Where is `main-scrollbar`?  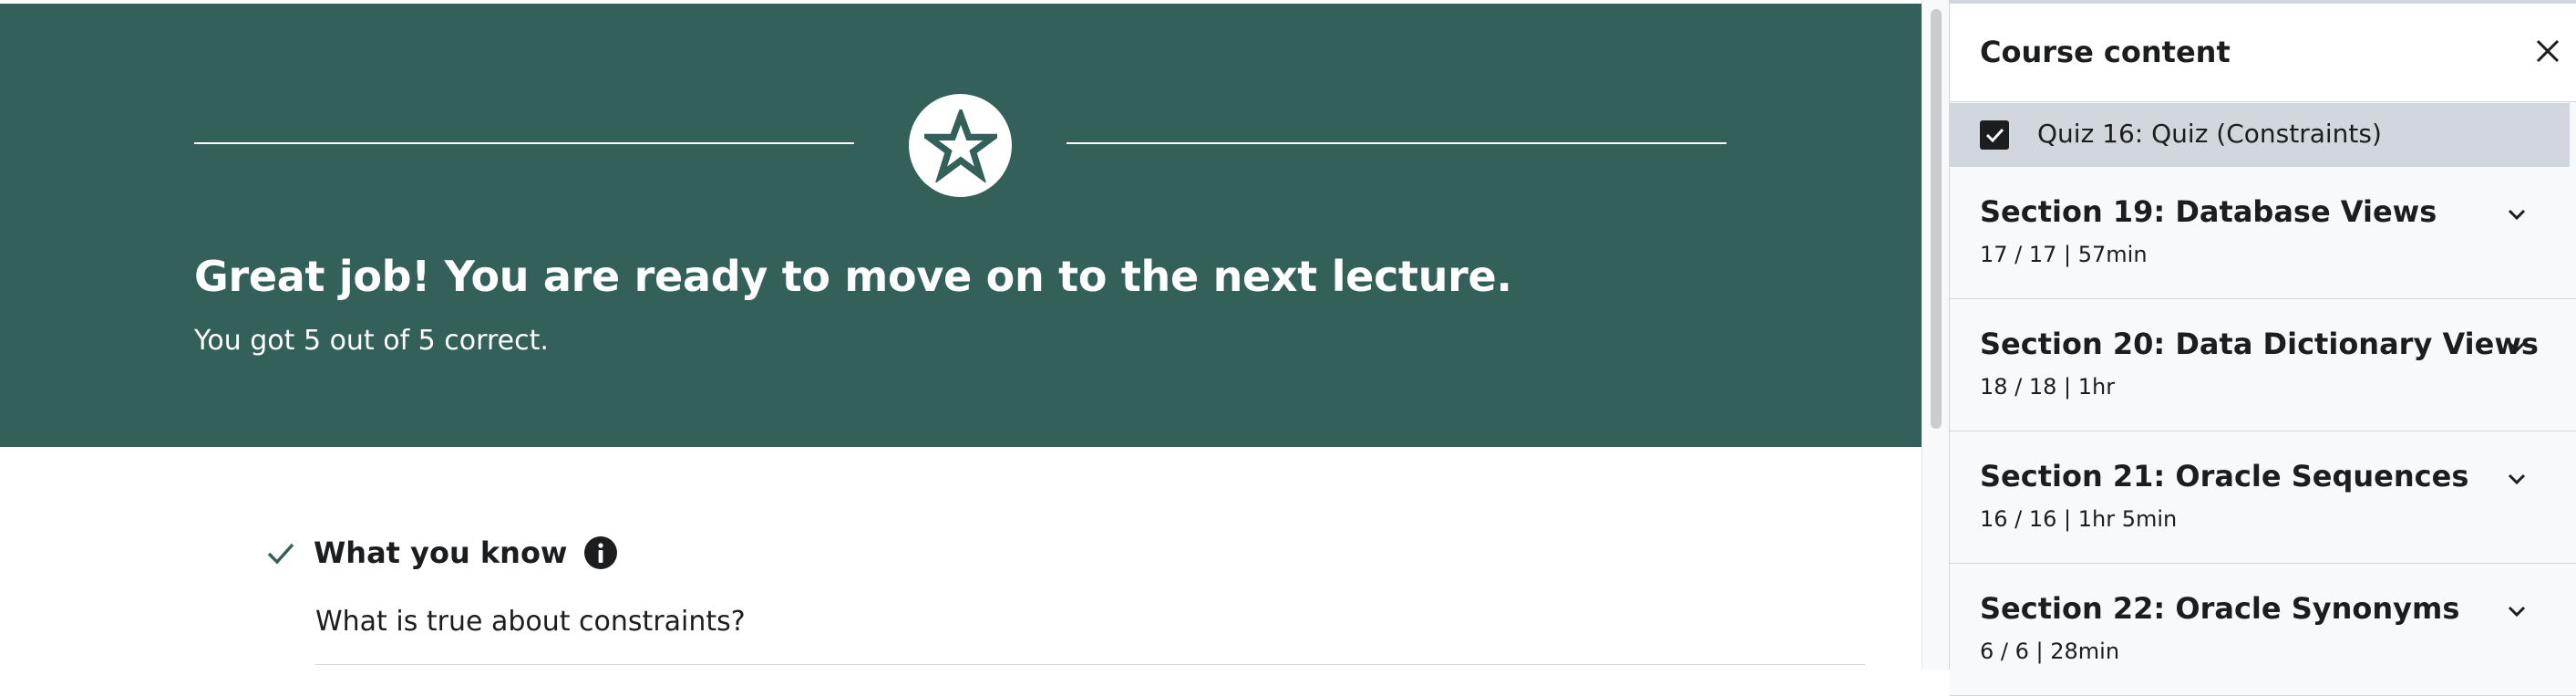
main-scrollbar is located at coordinates (1936, 335).